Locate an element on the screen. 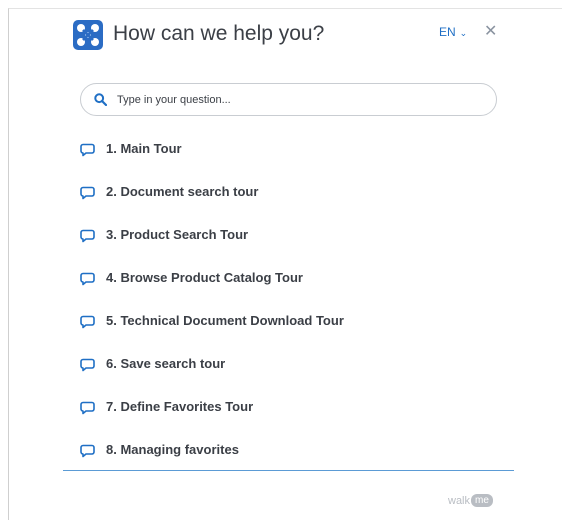 Image resolution: width=566 pixels, height=524 pixels. walkme-brand-logo: walk me is located at coordinates (470, 500).